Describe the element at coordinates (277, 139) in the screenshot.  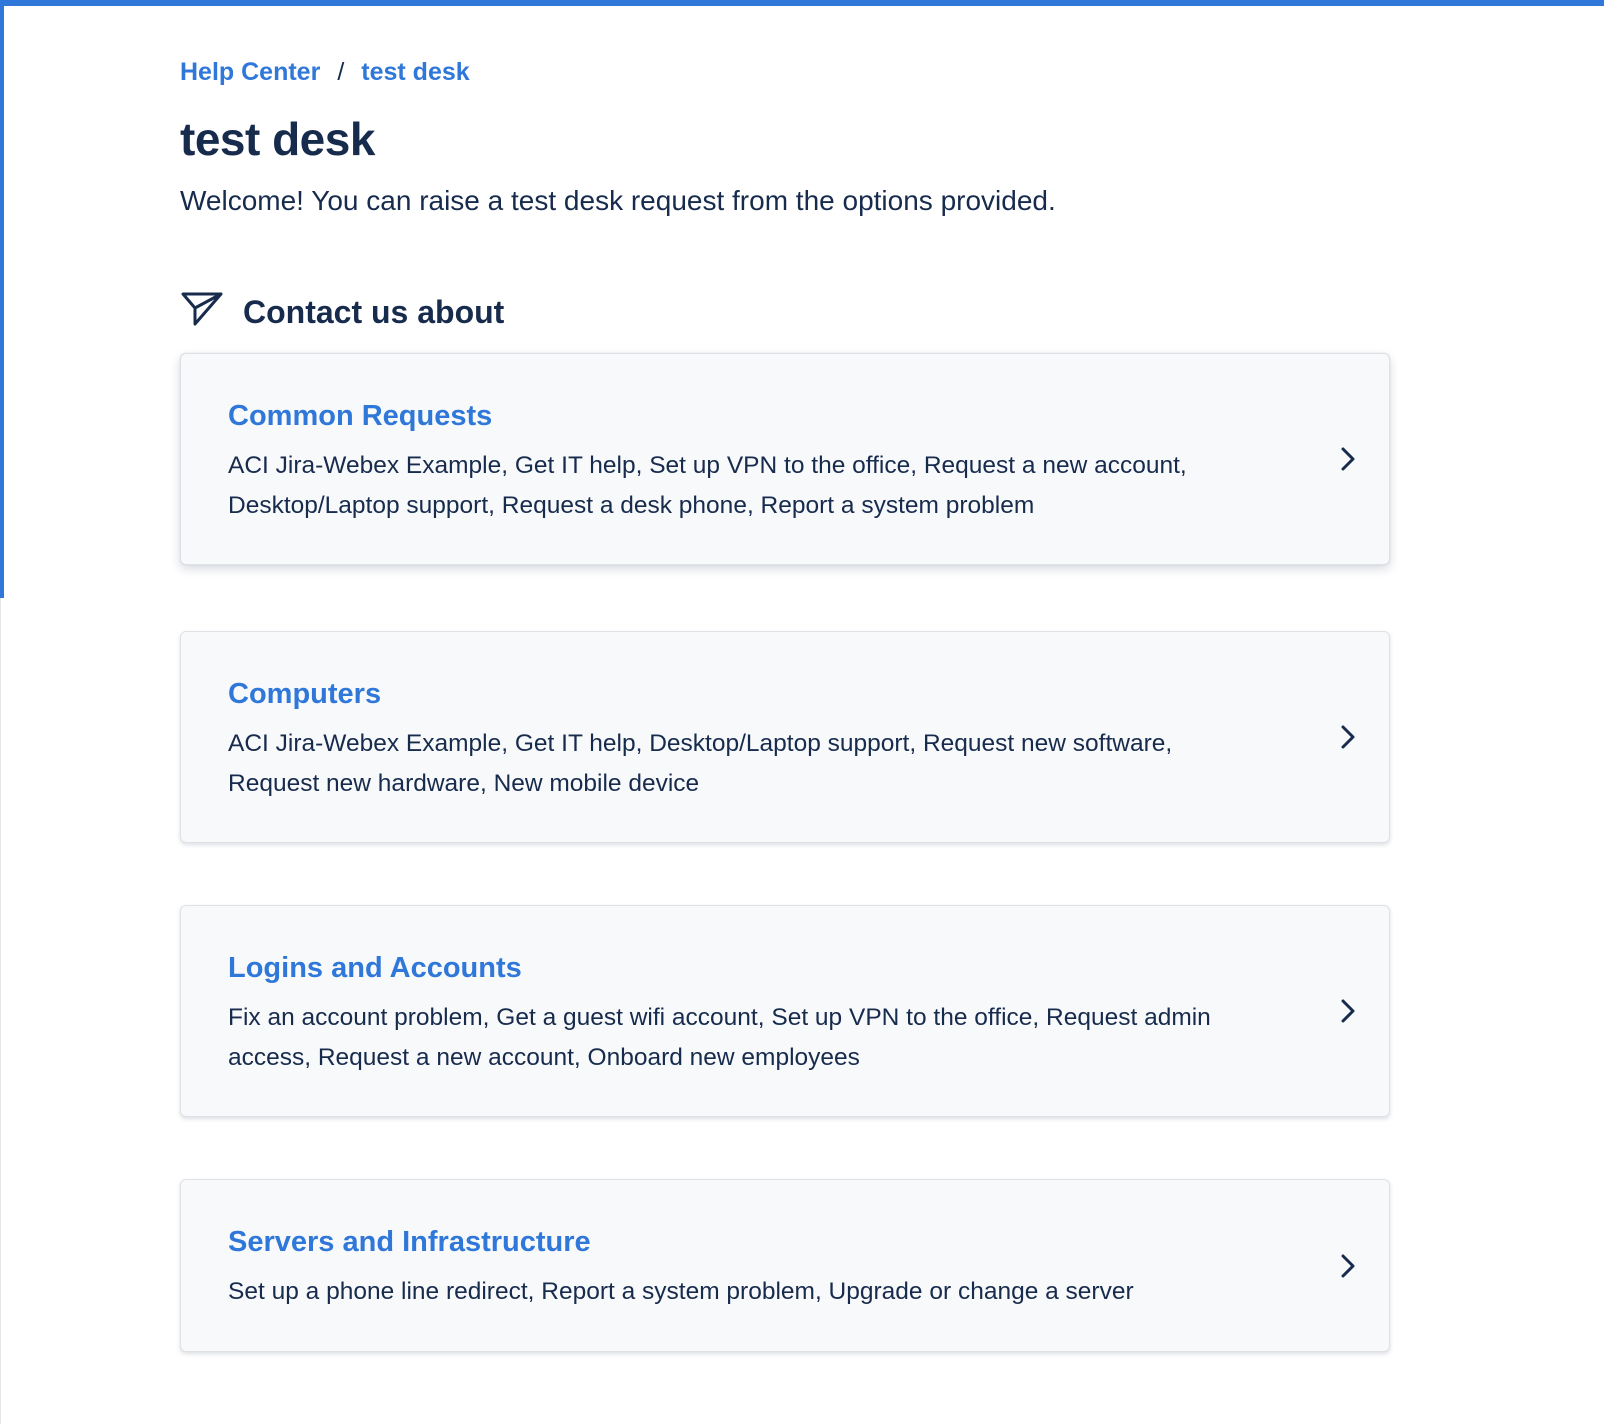
I see `page-title: test desk` at that location.